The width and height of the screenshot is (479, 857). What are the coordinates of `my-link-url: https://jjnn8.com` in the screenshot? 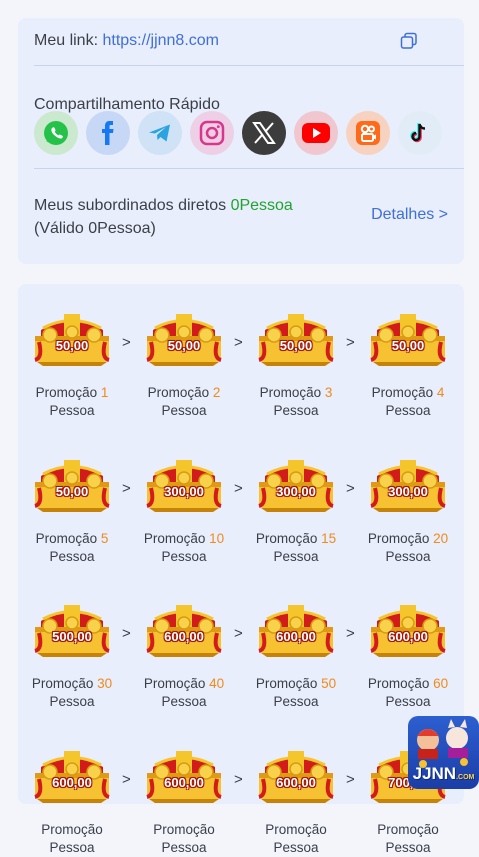 It's located at (160, 40).